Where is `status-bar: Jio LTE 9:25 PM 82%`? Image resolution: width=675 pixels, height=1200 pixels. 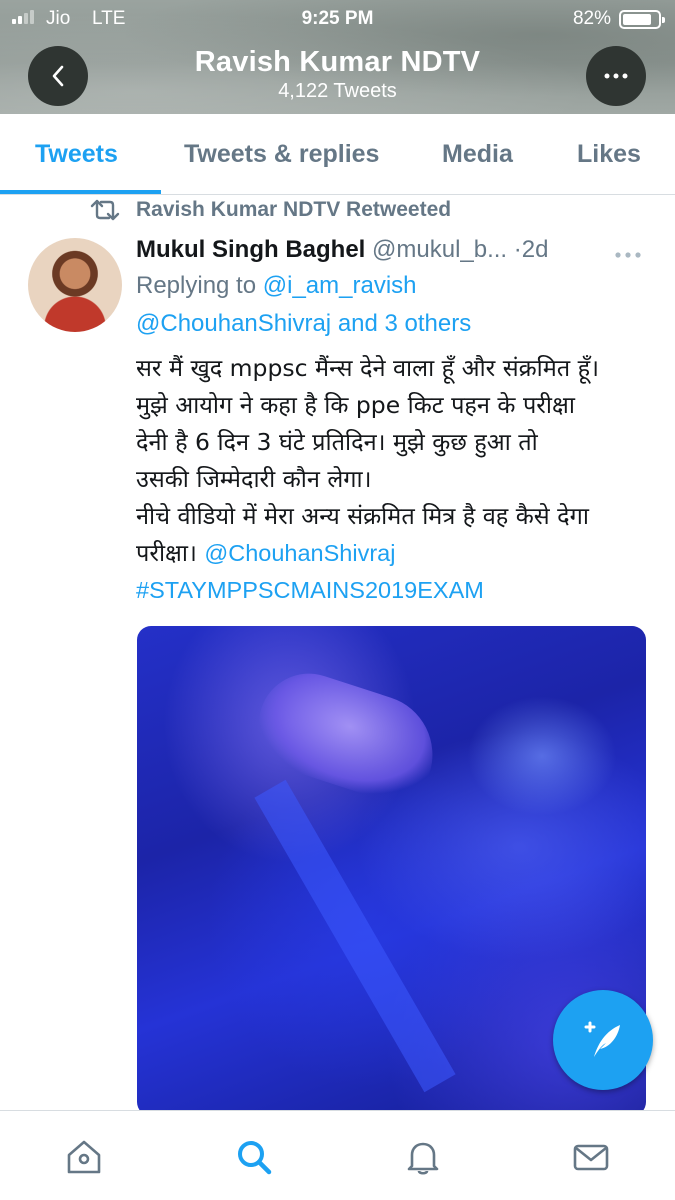 status-bar: Jio LTE 9:25 PM 82% is located at coordinates (337, 19).